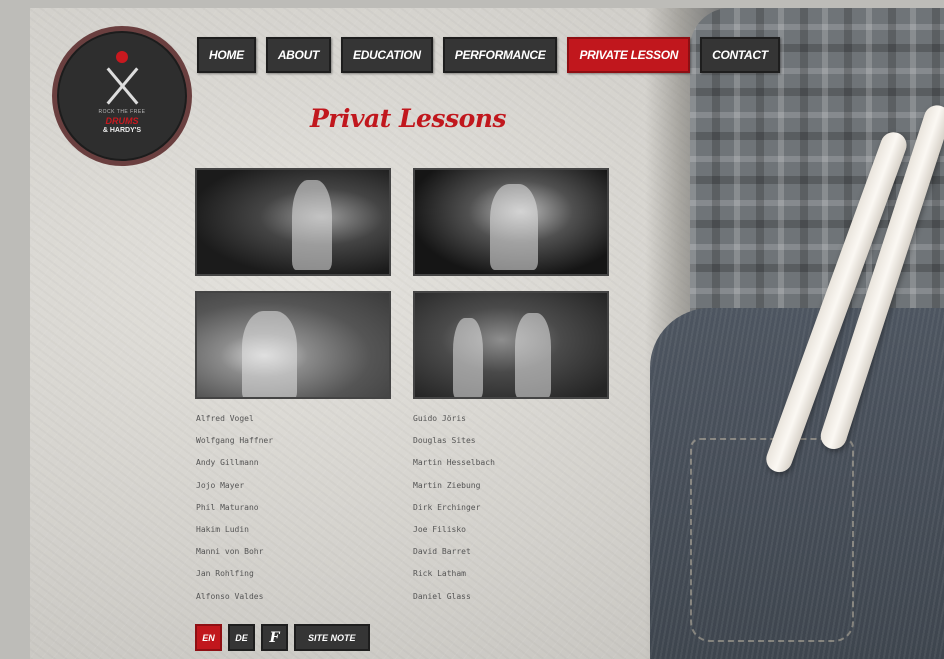 Image resolution: width=944 pixels, height=659 pixels. What do you see at coordinates (454, 463) in the screenshot?
I see `list-item: Martin Hesselbach` at bounding box center [454, 463].